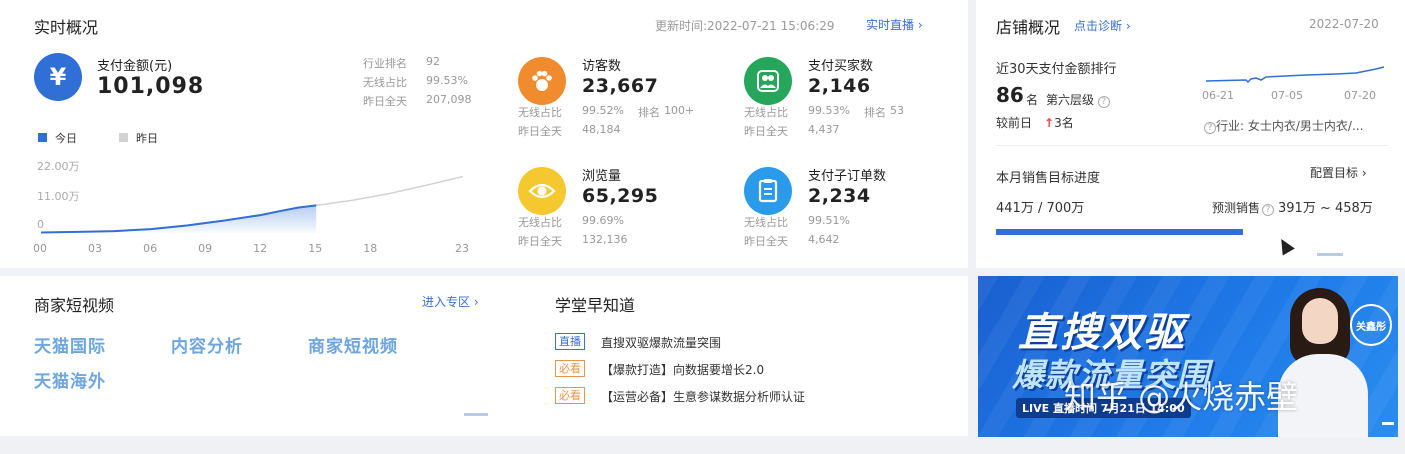 The width and height of the screenshot is (1405, 454). Describe the element at coordinates (1078, 99) in the screenshot. I see `level-label: 第六层级 ?` at that location.